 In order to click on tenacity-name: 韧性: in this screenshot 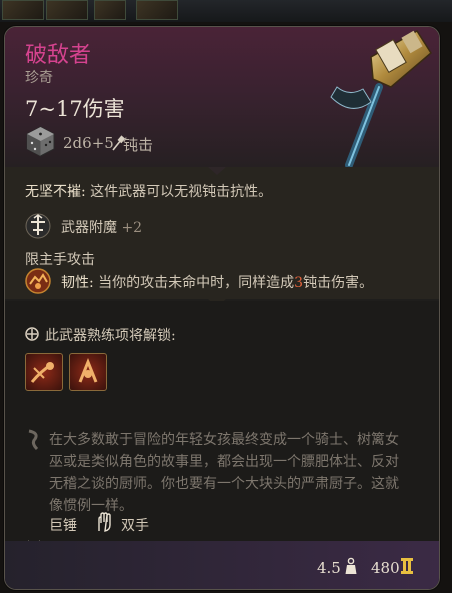, I will do `click(77, 283)`.